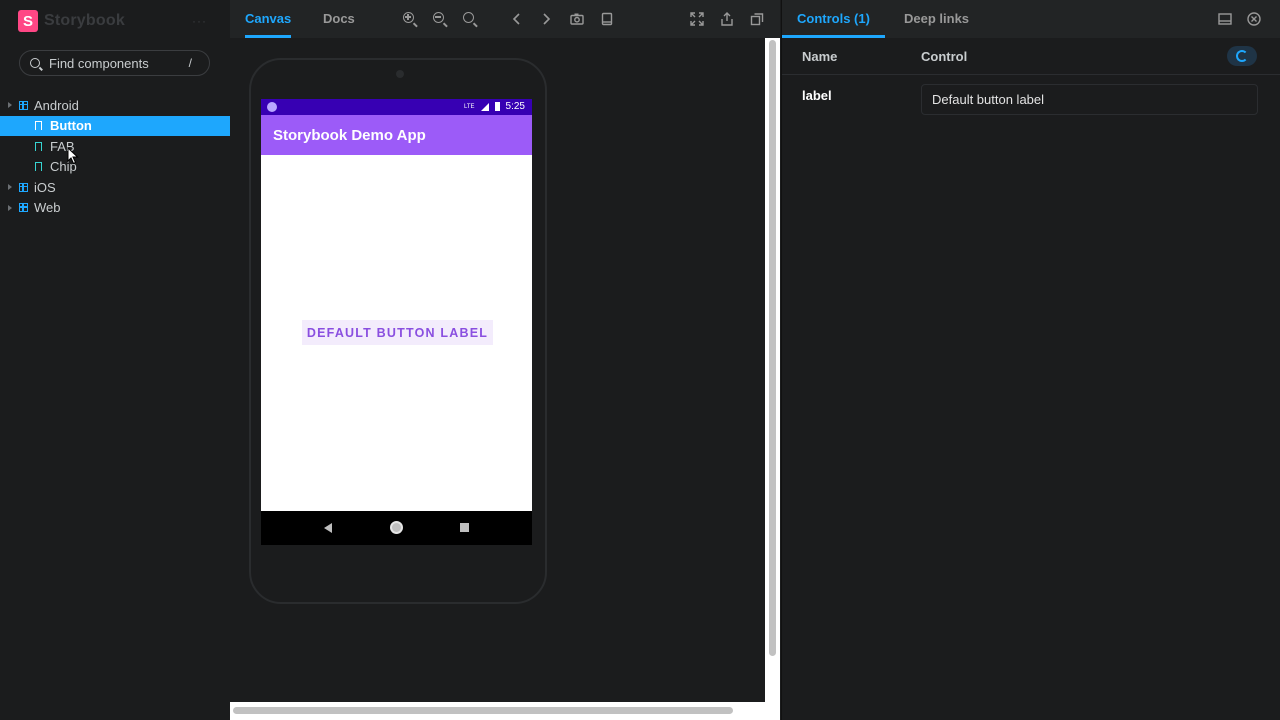 Image resolution: width=1280 pixels, height=720 pixels. I want to click on vertical-scroll-thumb, so click(772, 348).